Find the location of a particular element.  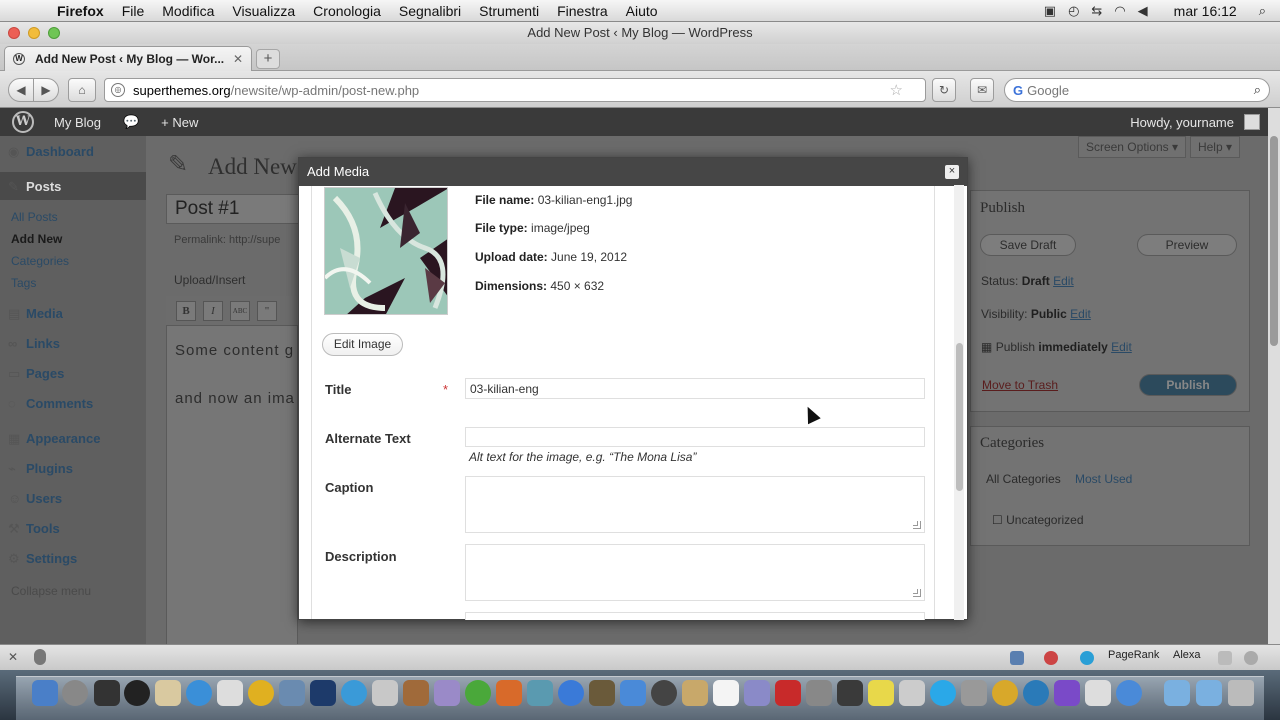

menu-visualizza: Visualizza is located at coordinates (263, 11).